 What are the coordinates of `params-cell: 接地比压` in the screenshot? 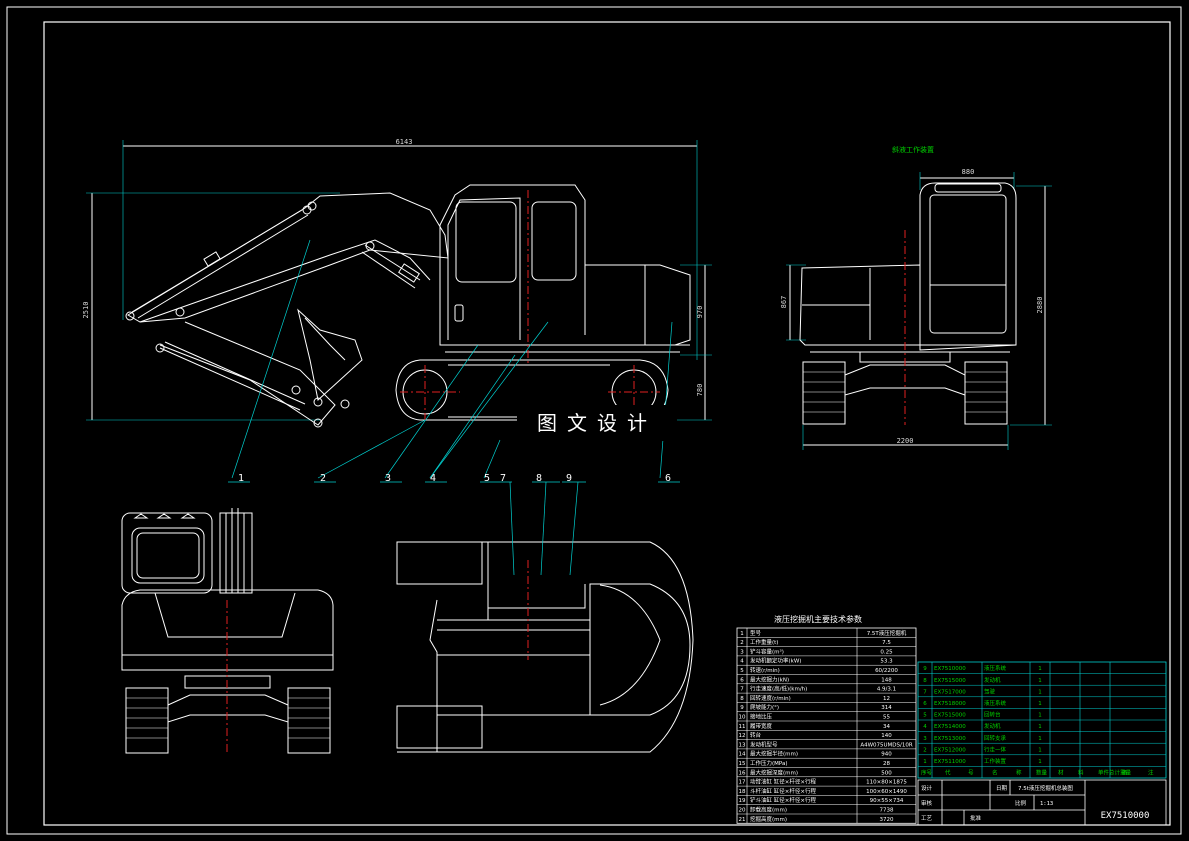 It's located at (761, 717).